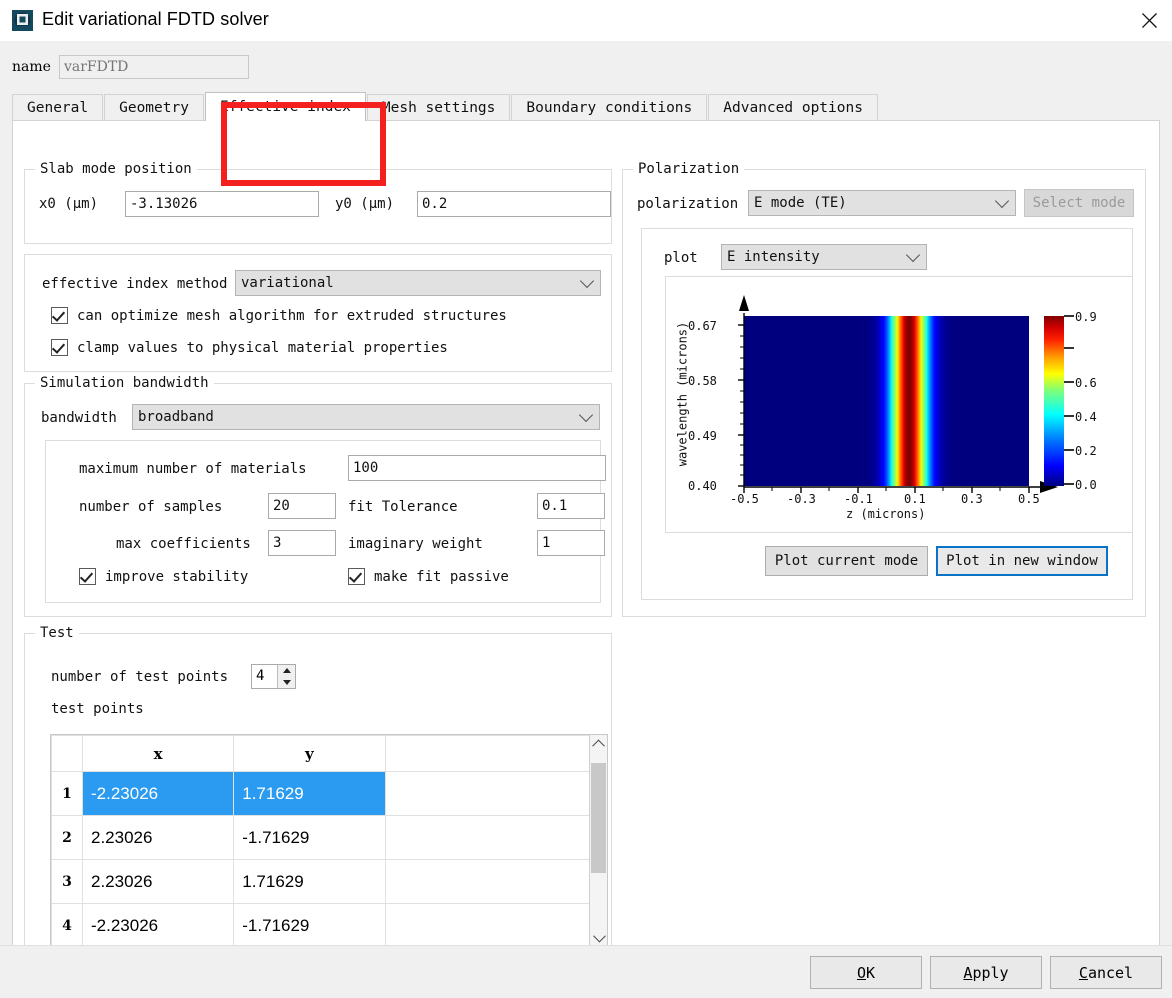 The image size is (1172, 998). Describe the element at coordinates (116, 169) in the screenshot. I see `group-title-slab-mode-position: Slab mode position` at that location.